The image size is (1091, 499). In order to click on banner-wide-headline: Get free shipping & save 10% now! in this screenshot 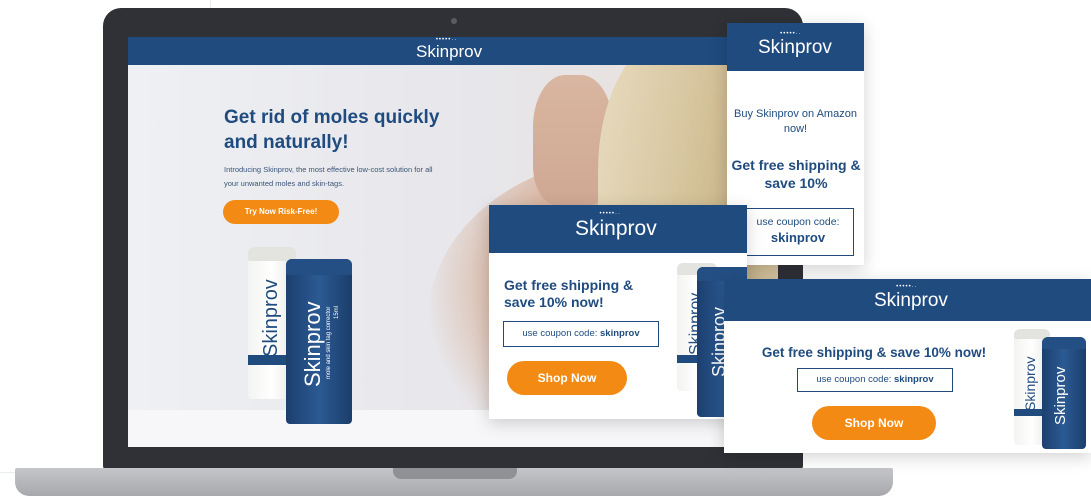, I will do `click(874, 352)`.